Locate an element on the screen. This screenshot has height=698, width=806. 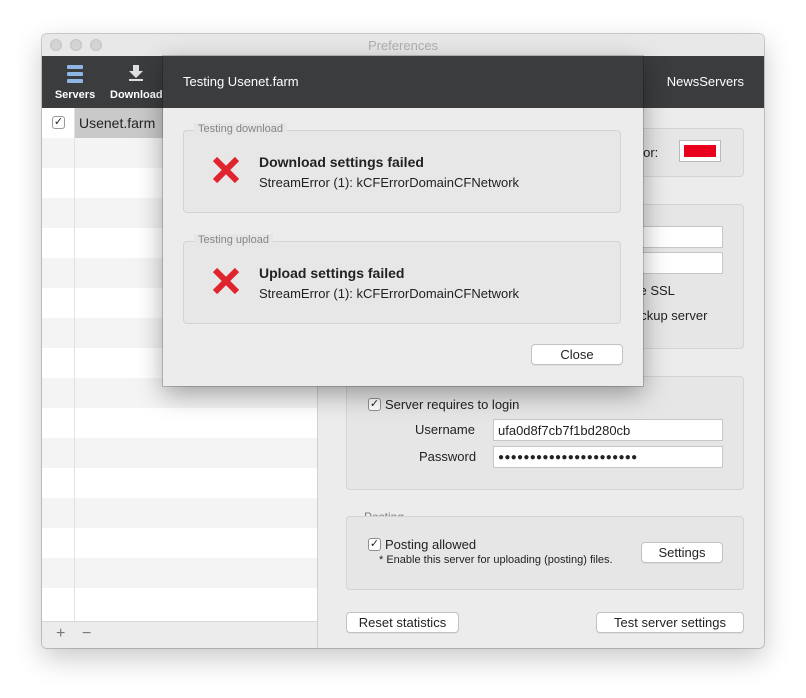
backup-server-label: ackup server is located at coordinates (670, 315).